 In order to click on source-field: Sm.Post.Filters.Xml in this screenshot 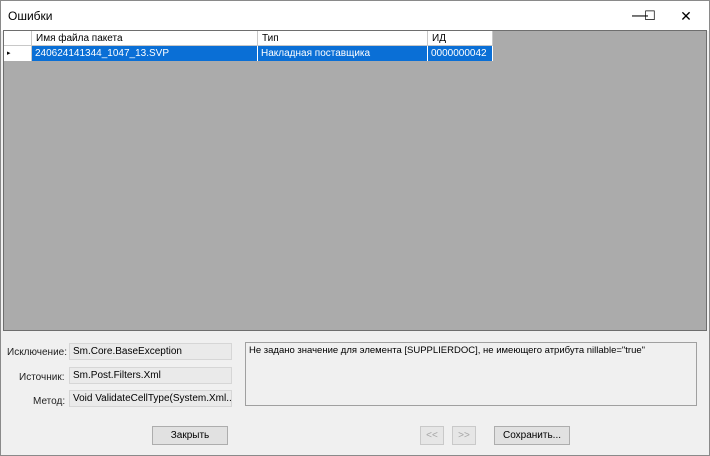, I will do `click(150, 375)`.